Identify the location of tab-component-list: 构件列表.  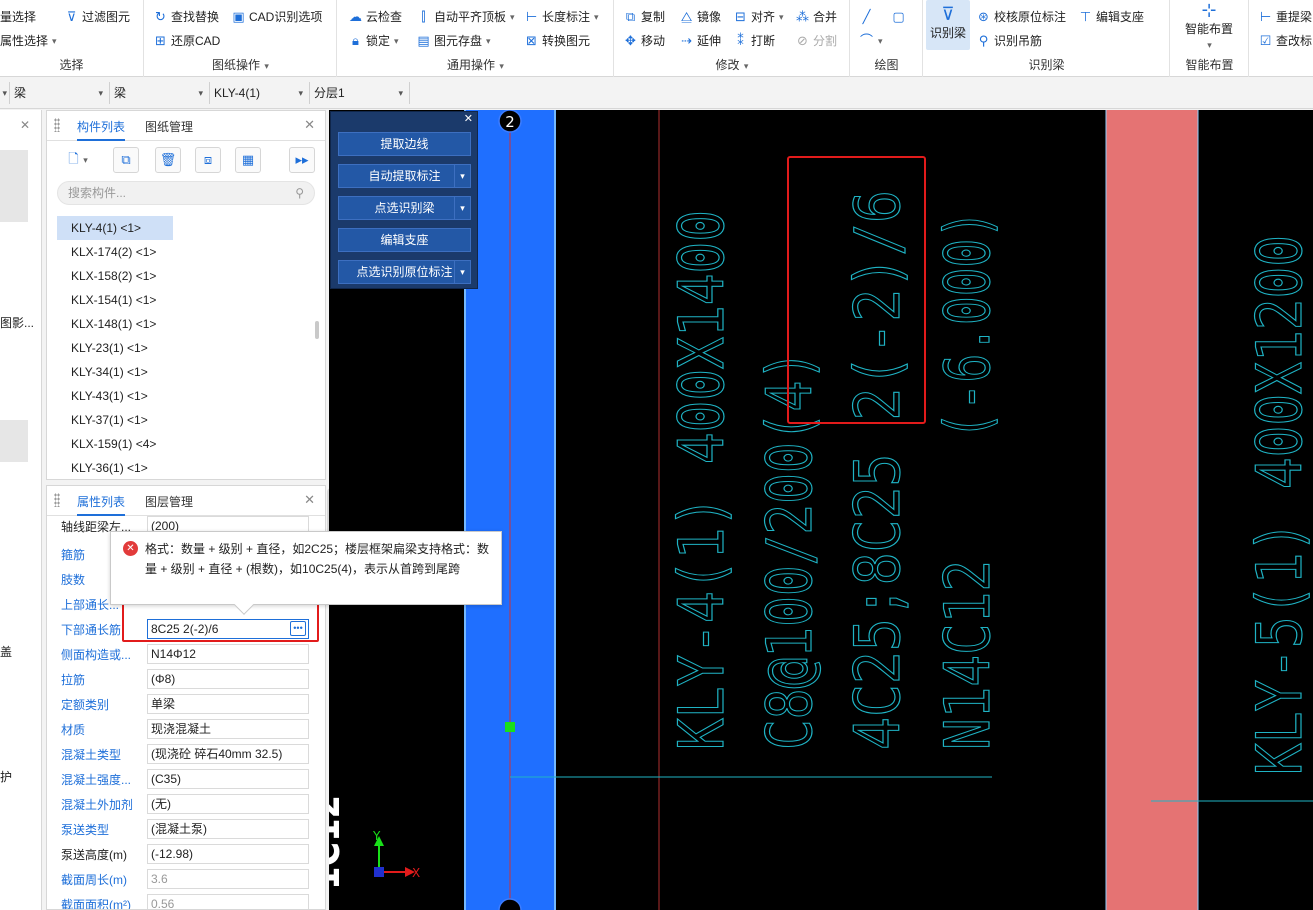
(101, 129).